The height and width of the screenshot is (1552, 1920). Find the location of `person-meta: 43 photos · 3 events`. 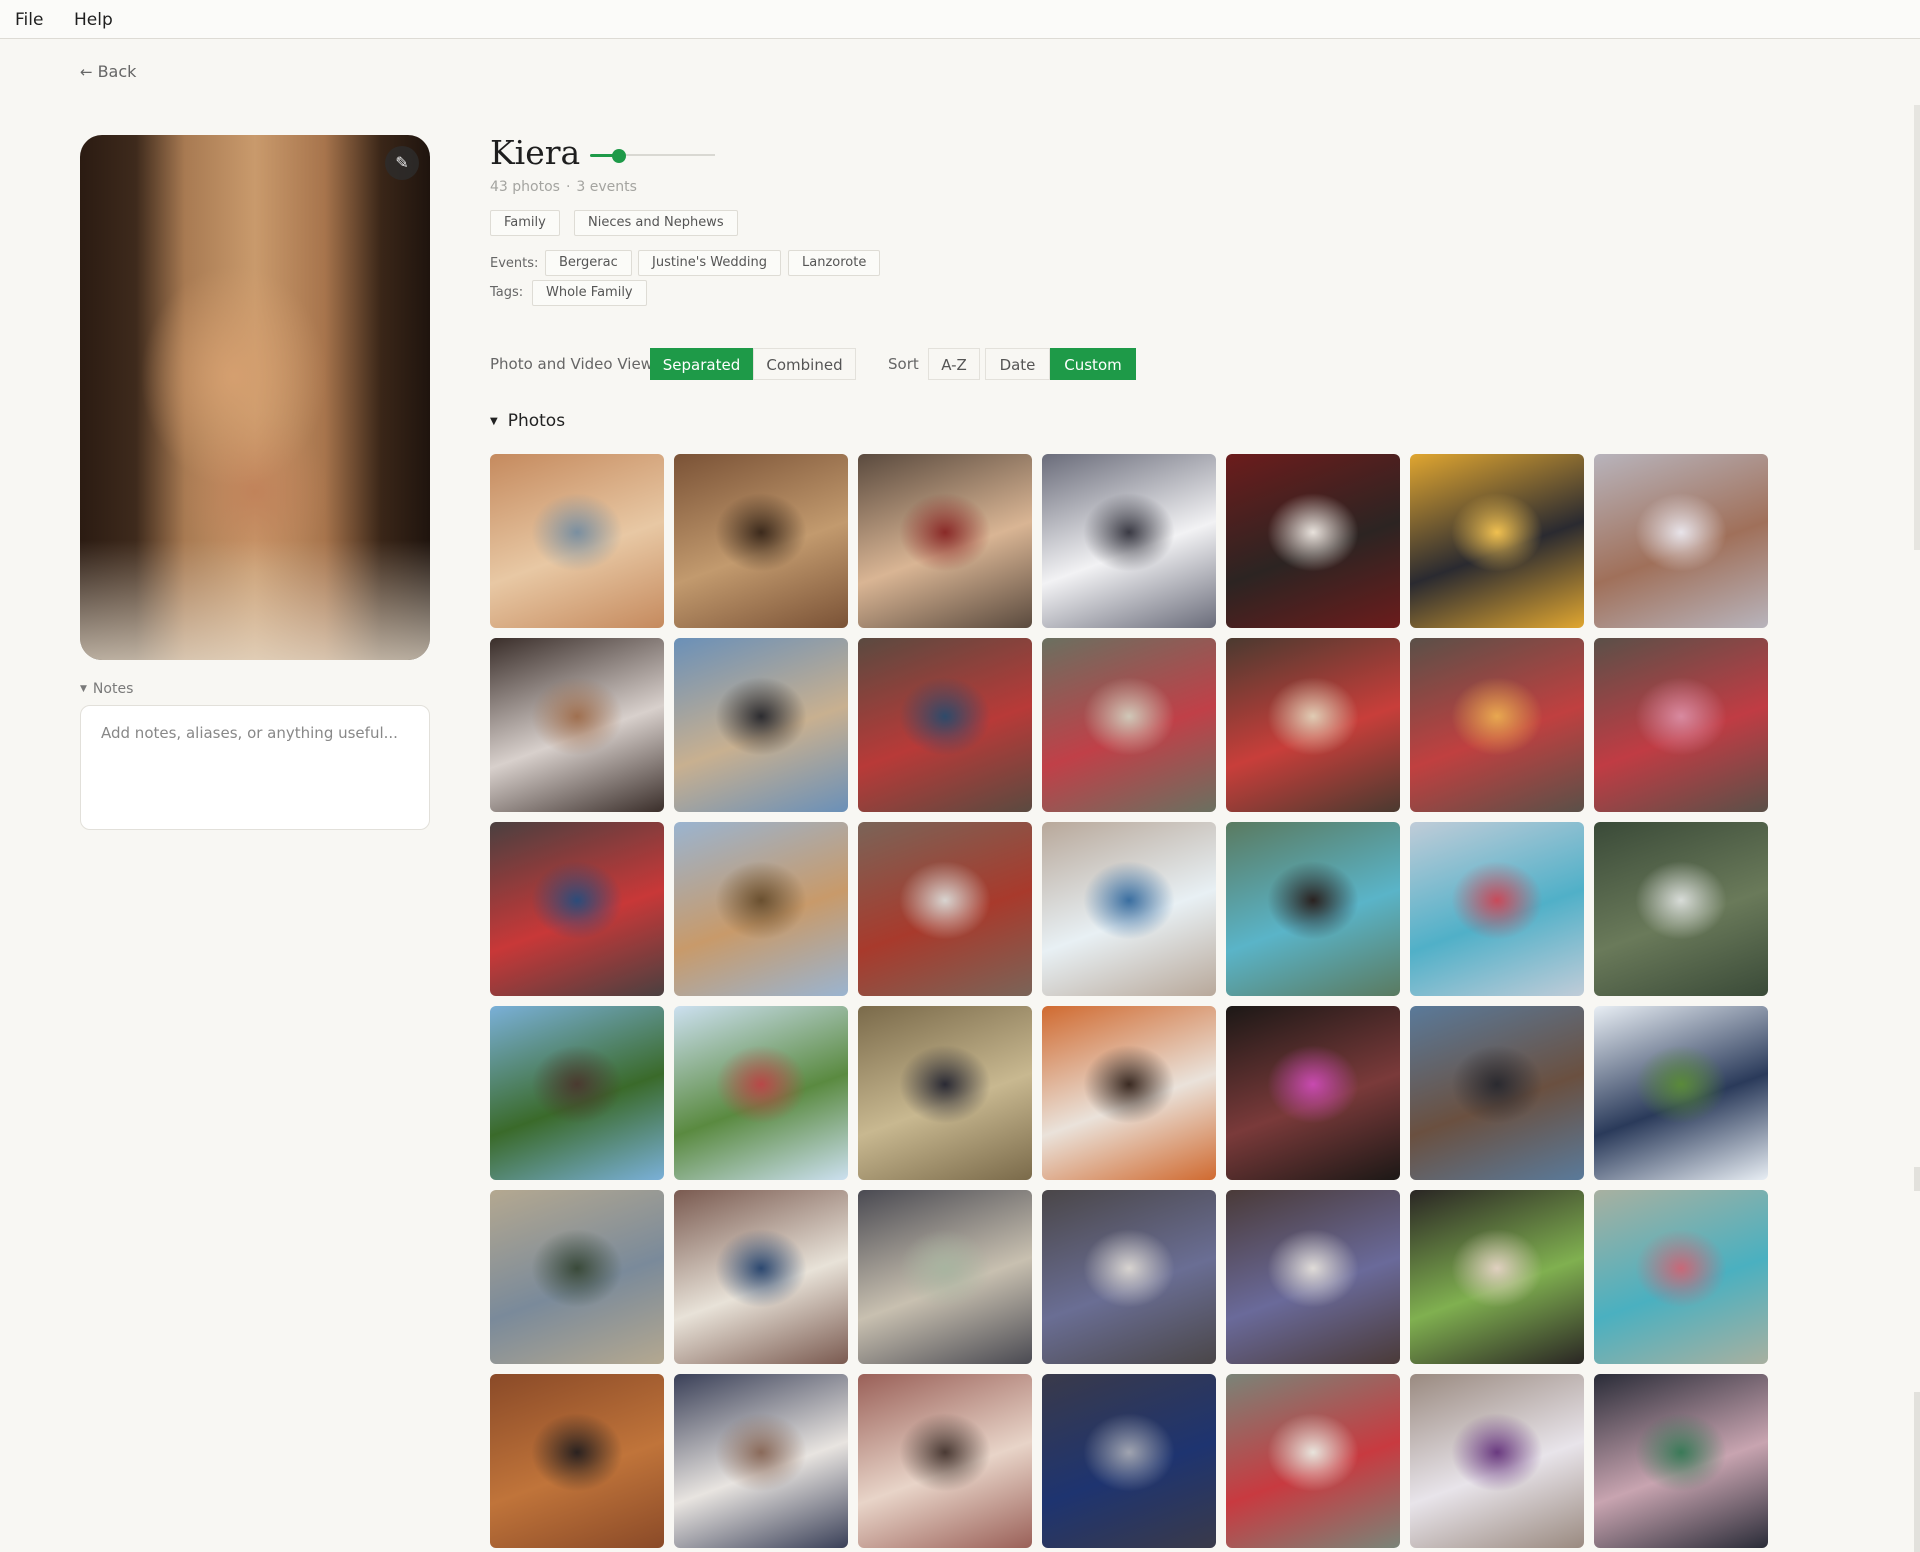

person-meta: 43 photos · 3 events is located at coordinates (563, 187).